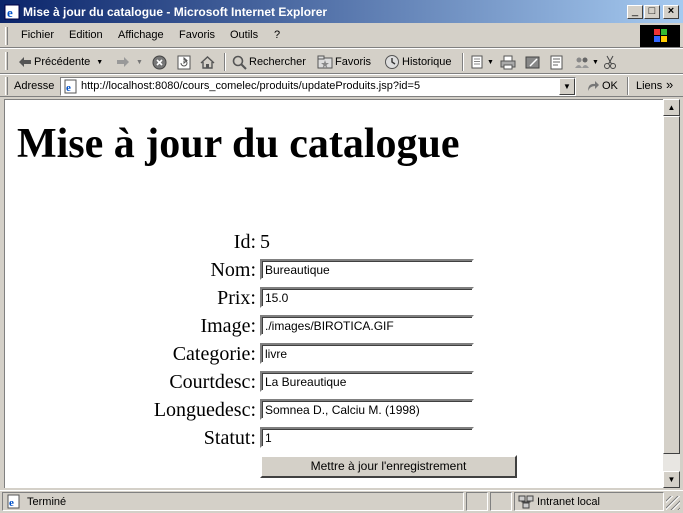 Image resolution: width=683 pixels, height=513 pixels. What do you see at coordinates (86, 35) in the screenshot?
I see `menu-edition: Edition` at bounding box center [86, 35].